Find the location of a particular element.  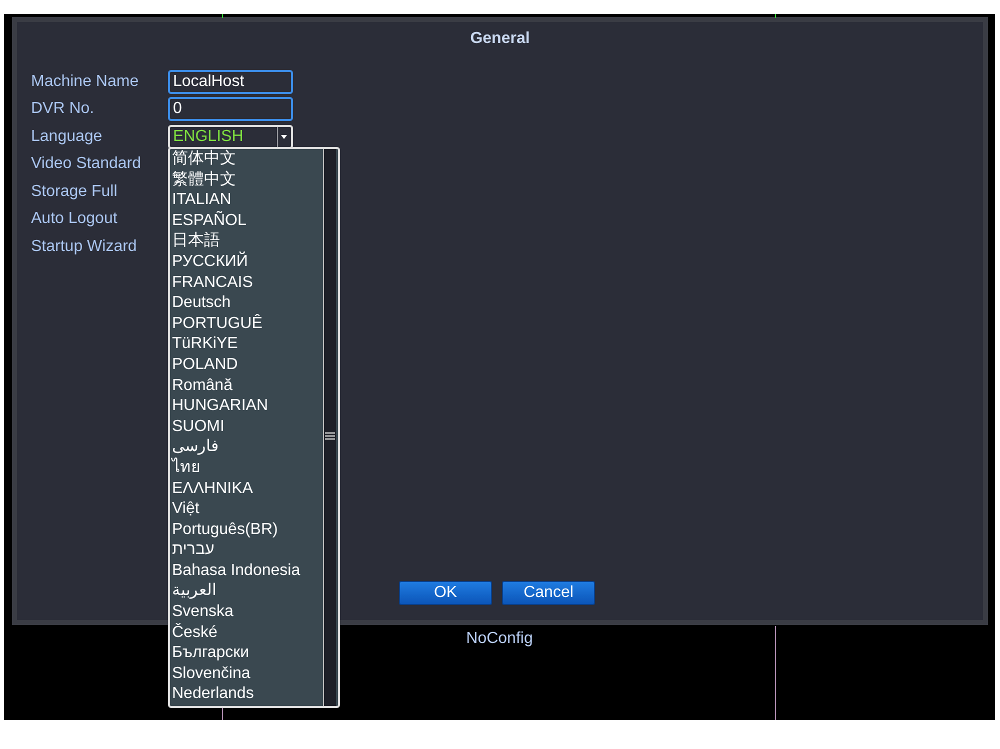

language-option: فارسی is located at coordinates (246, 447).